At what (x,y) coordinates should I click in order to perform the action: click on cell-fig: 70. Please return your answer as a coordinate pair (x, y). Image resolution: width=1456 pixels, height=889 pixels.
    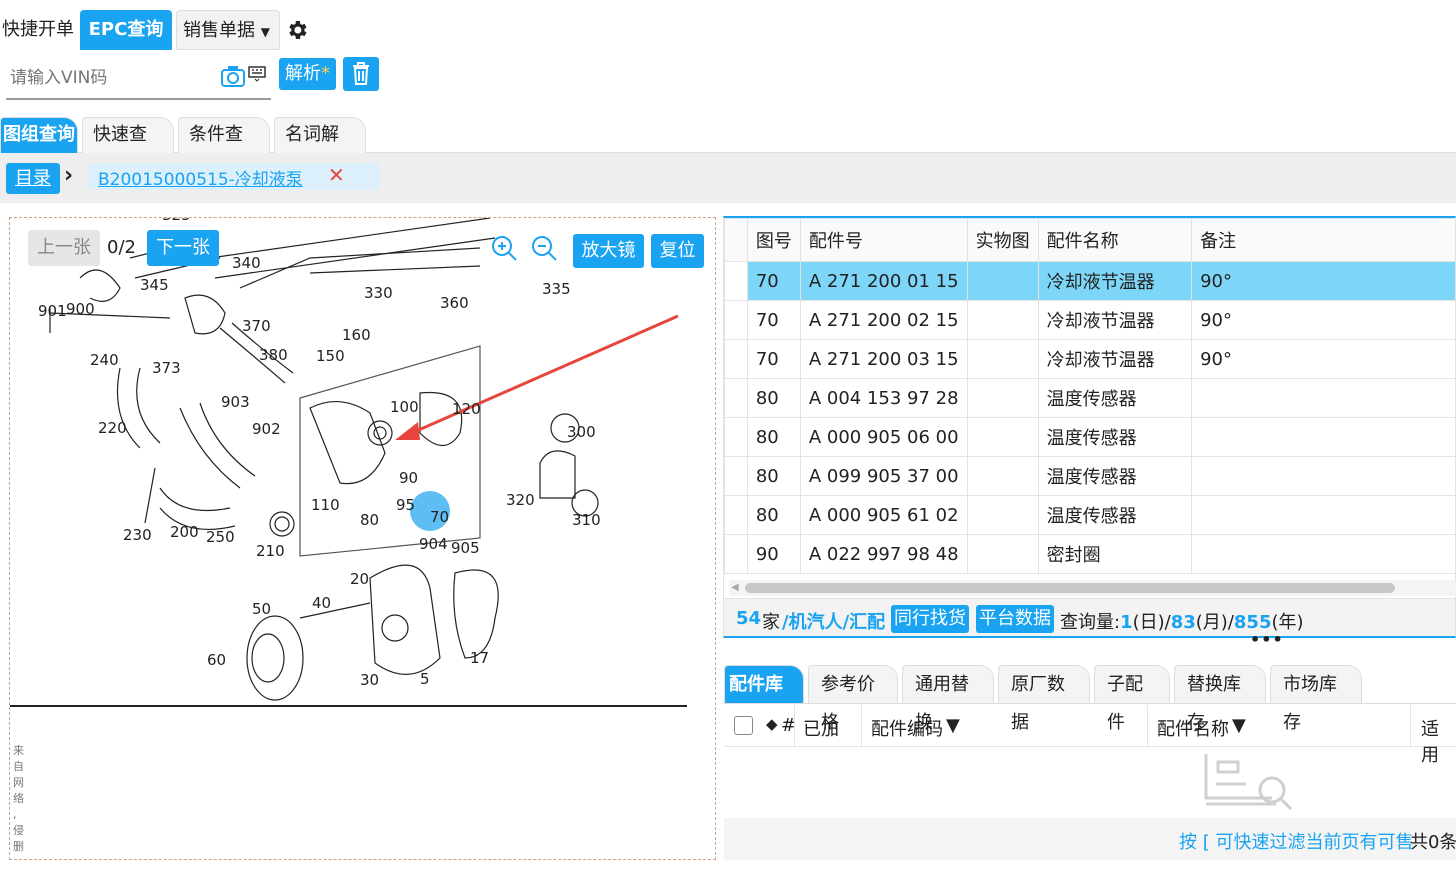
    Looking at the image, I should click on (773, 359).